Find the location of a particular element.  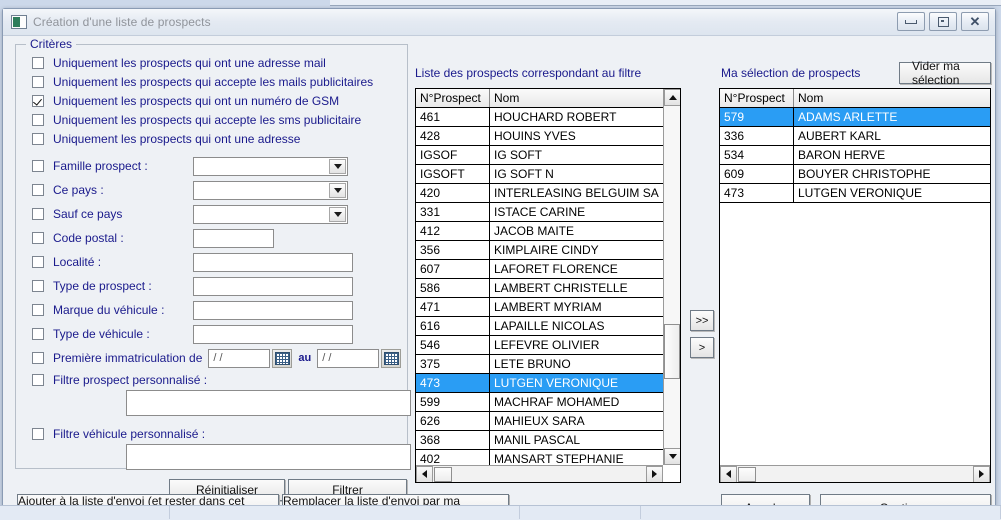

checkbox-type-prospect is located at coordinates (38, 286).